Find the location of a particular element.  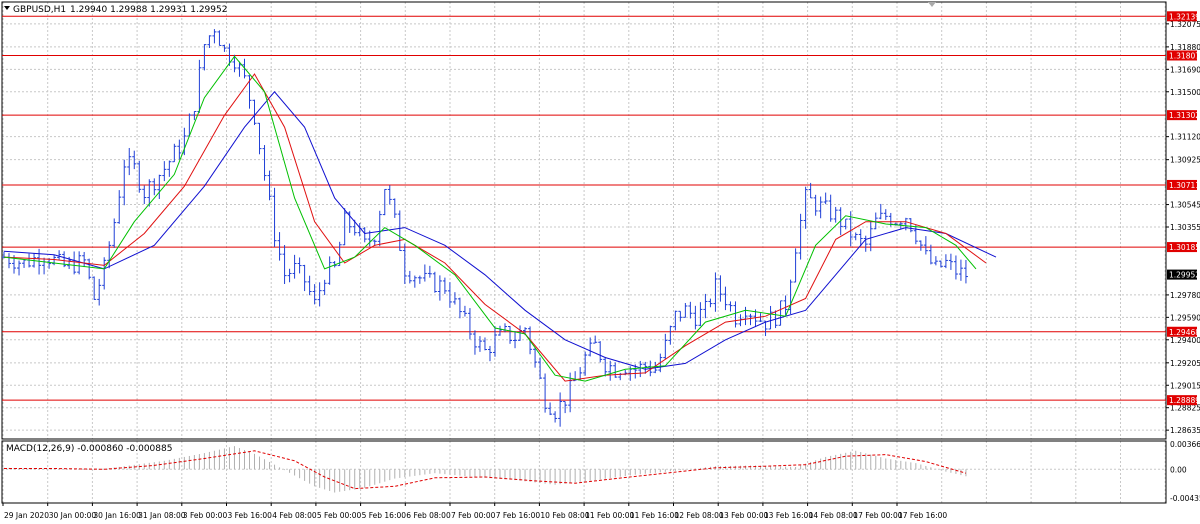

x-tick-label: 30 Jan 00:00 is located at coordinates (73, 515).